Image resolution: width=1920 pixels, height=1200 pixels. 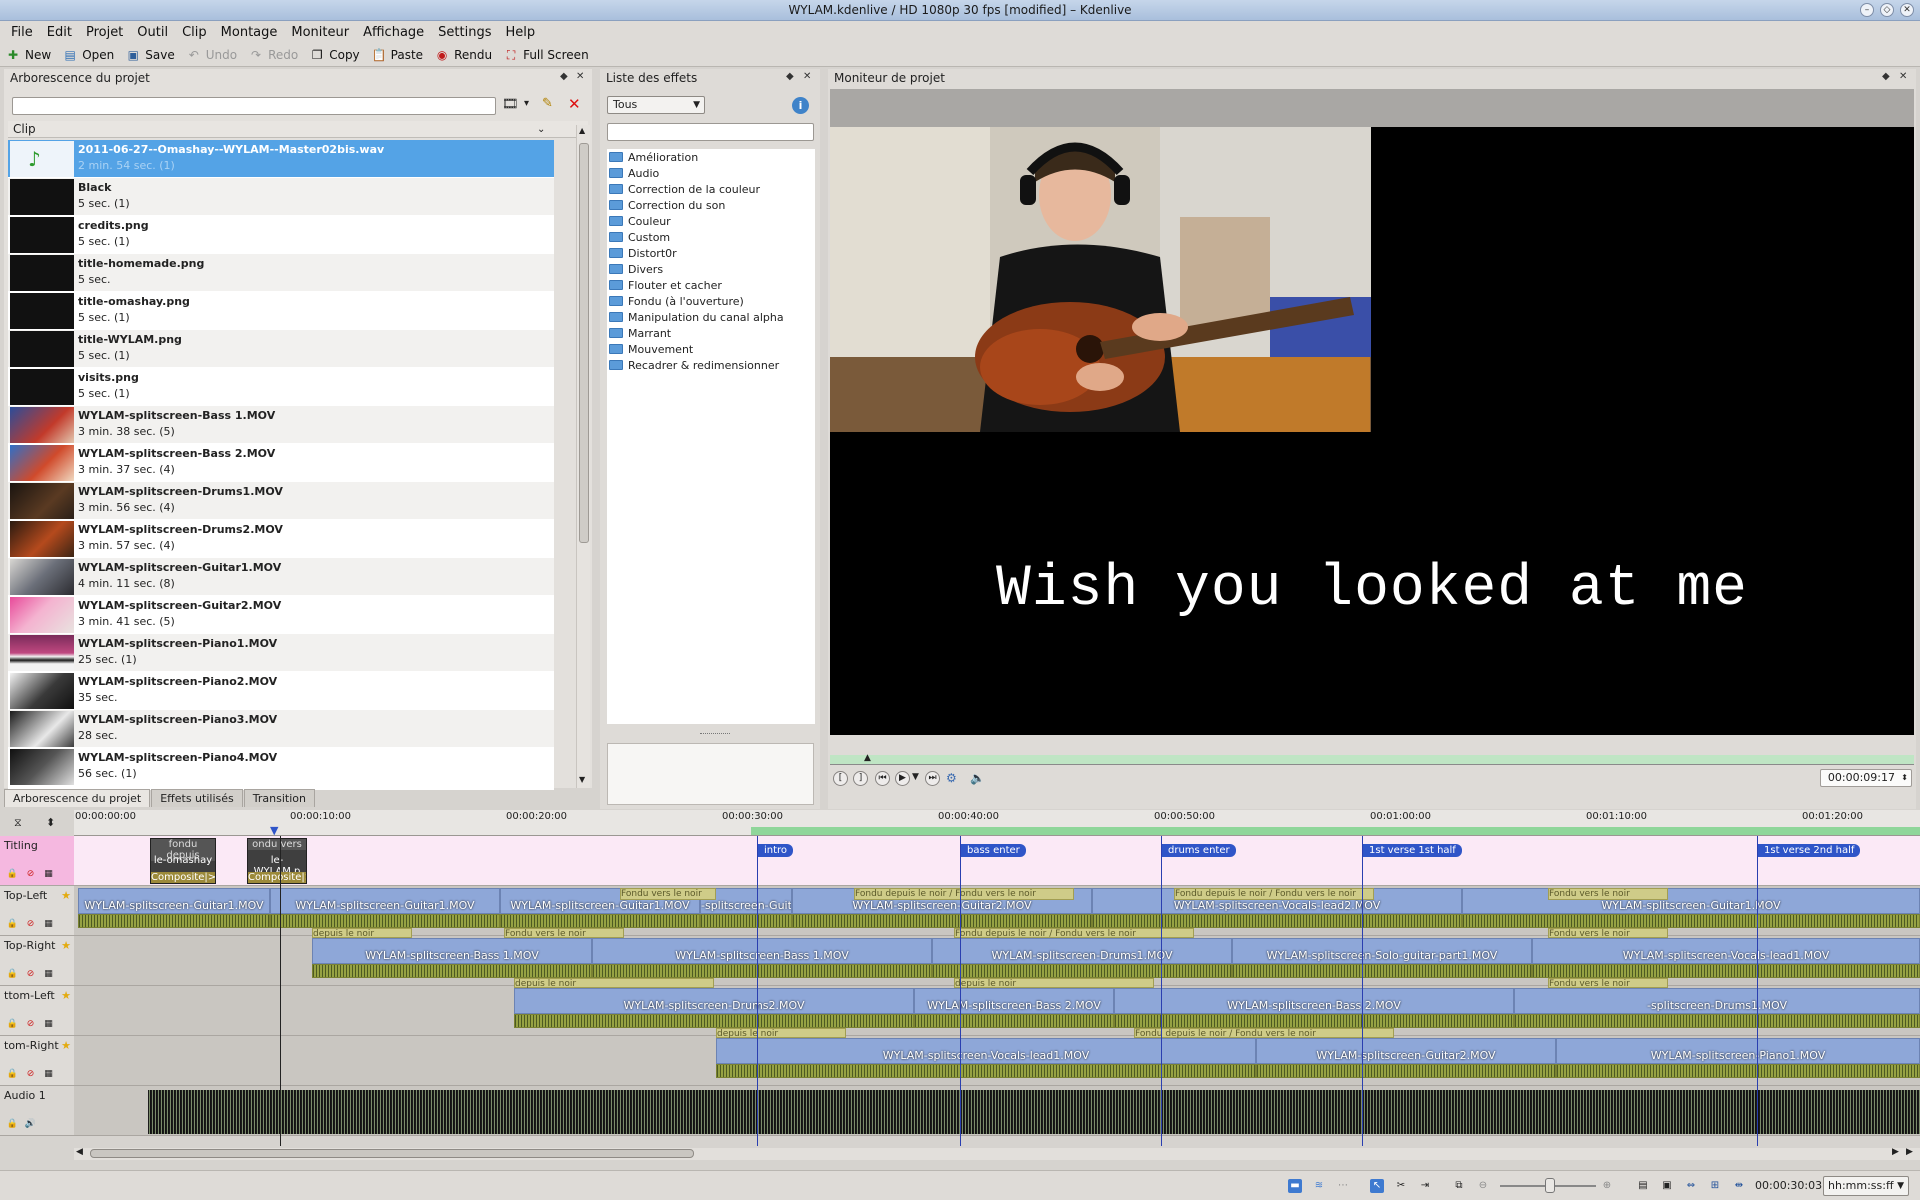 I want to click on effect-category: Audio, so click(x=711, y=173).